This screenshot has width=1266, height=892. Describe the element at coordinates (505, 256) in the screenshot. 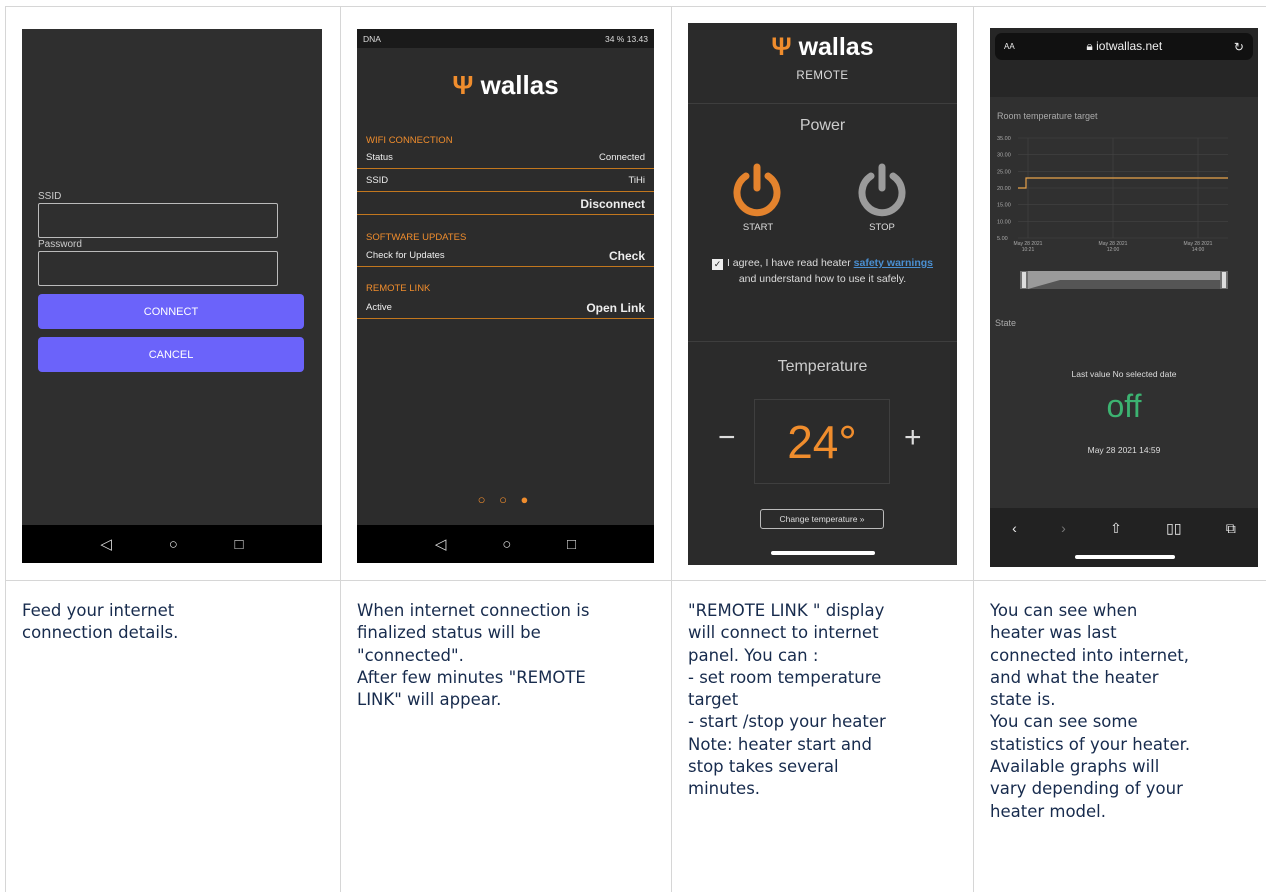

I see `updates-row: Check for Updates Check` at that location.